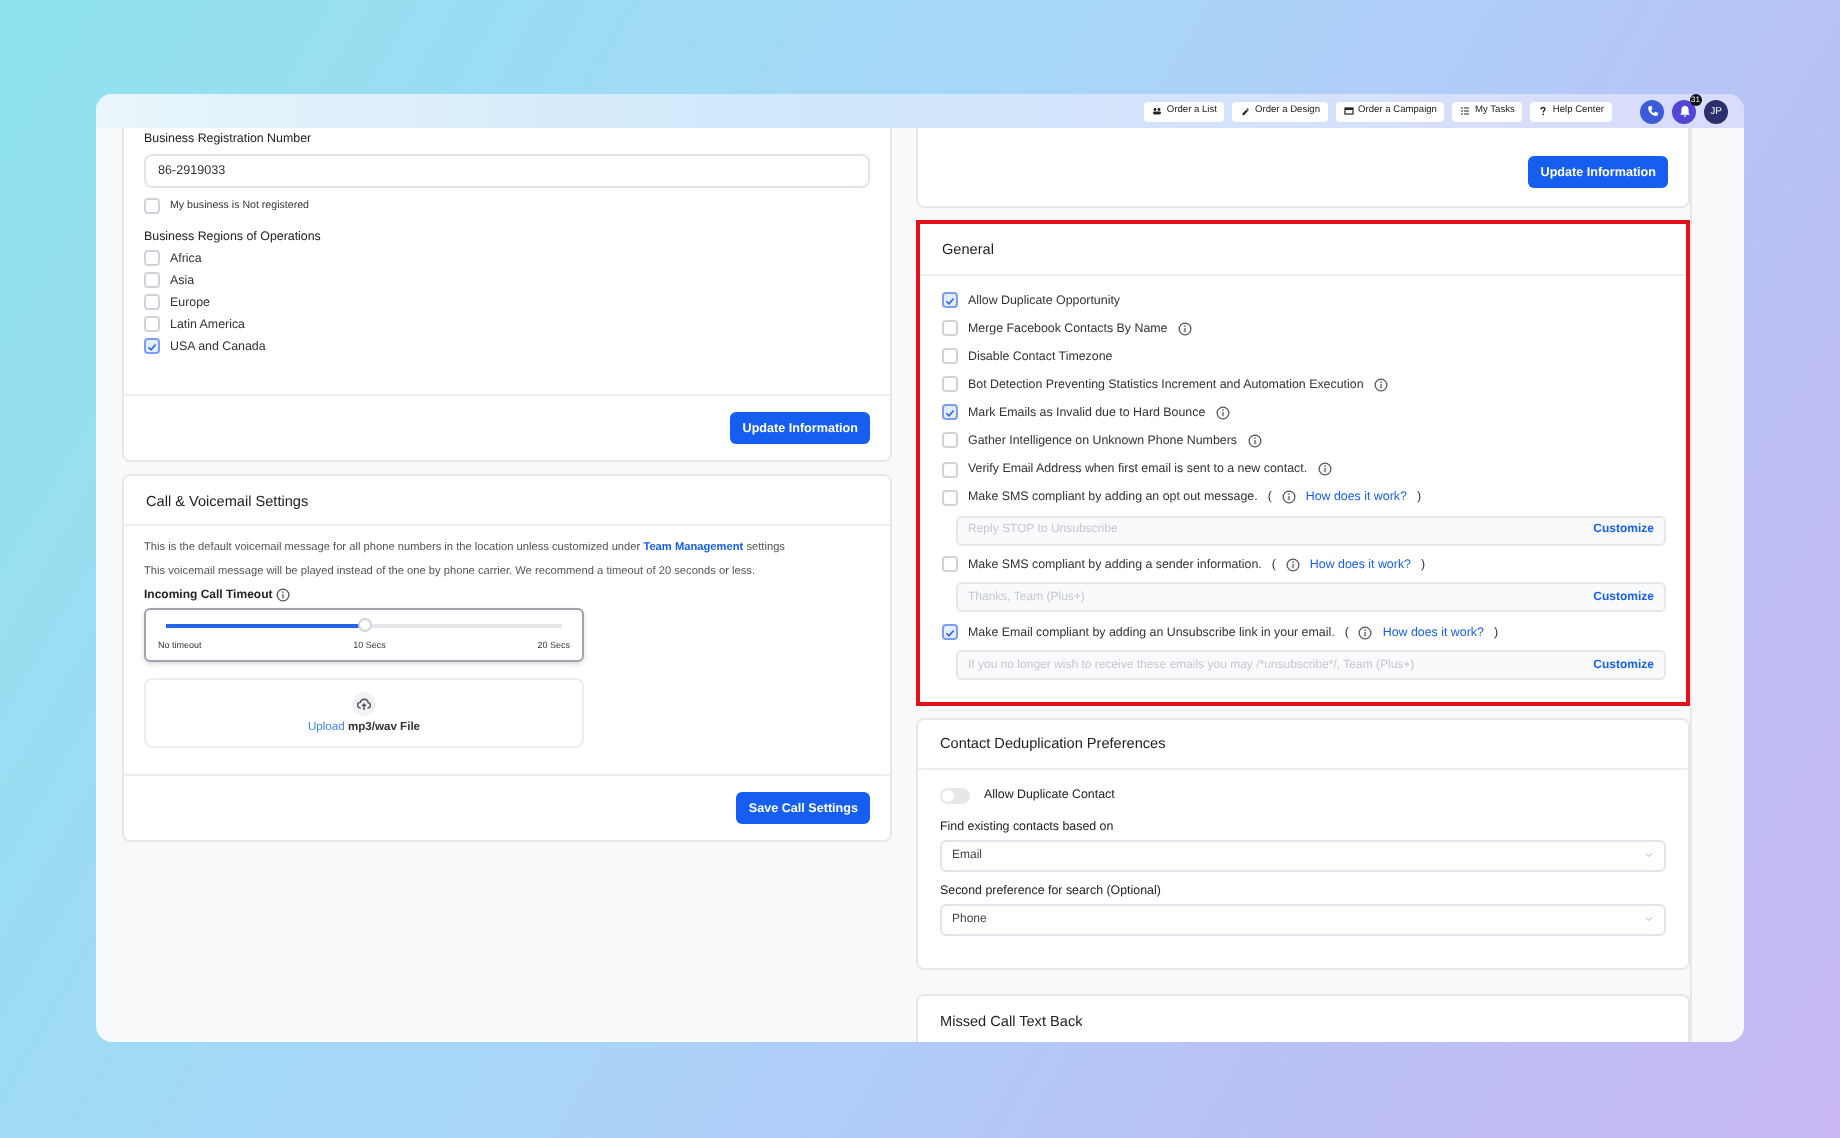 Image resolution: width=1840 pixels, height=1138 pixels. I want to click on people-icon, so click(1157, 111).